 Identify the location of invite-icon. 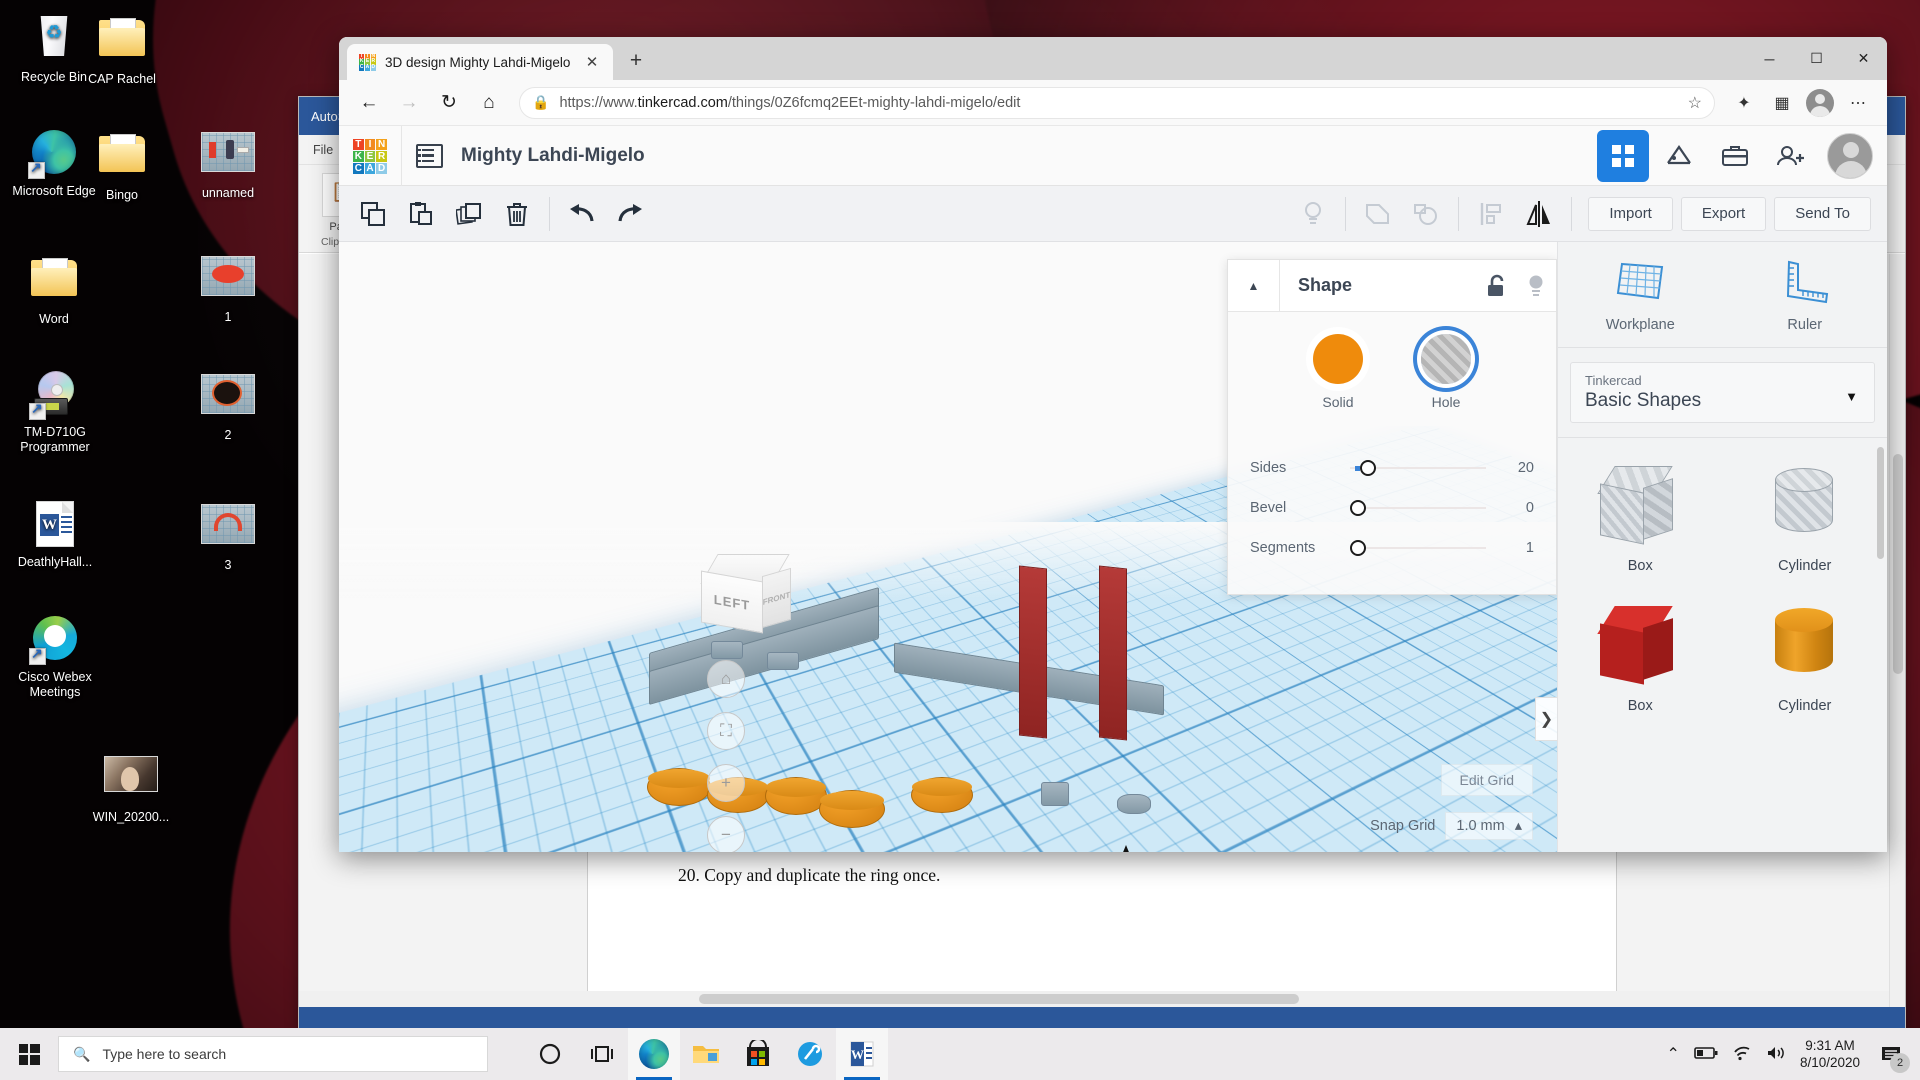
(1791, 156).